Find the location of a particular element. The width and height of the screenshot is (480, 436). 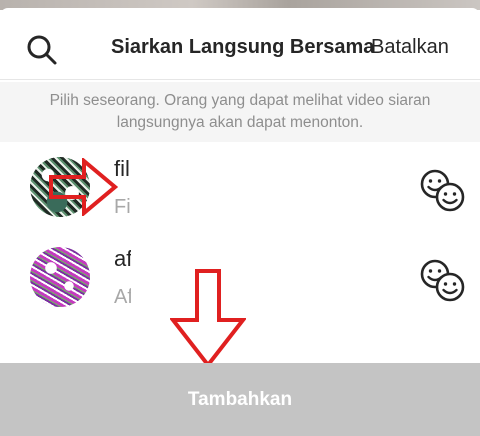

avatar is located at coordinates (60, 277).